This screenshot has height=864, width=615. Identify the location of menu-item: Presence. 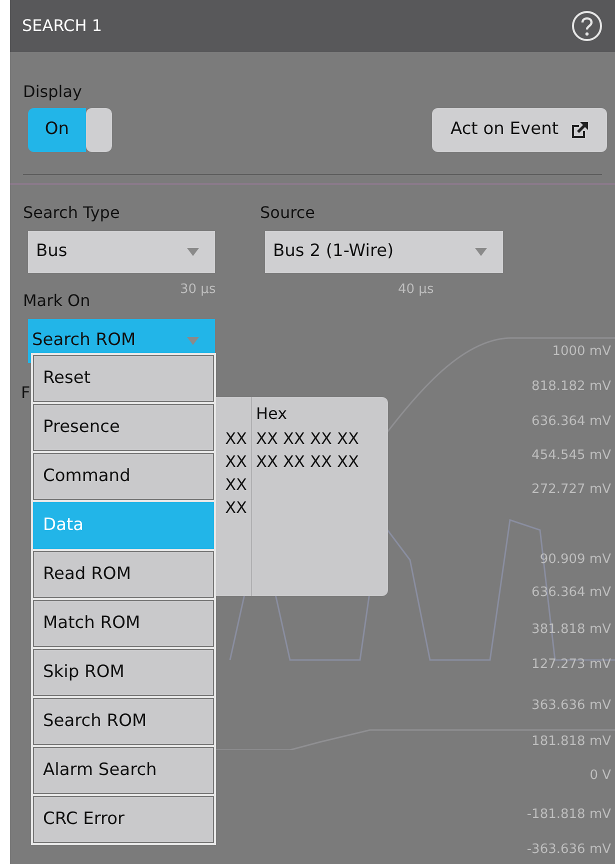
(123, 427).